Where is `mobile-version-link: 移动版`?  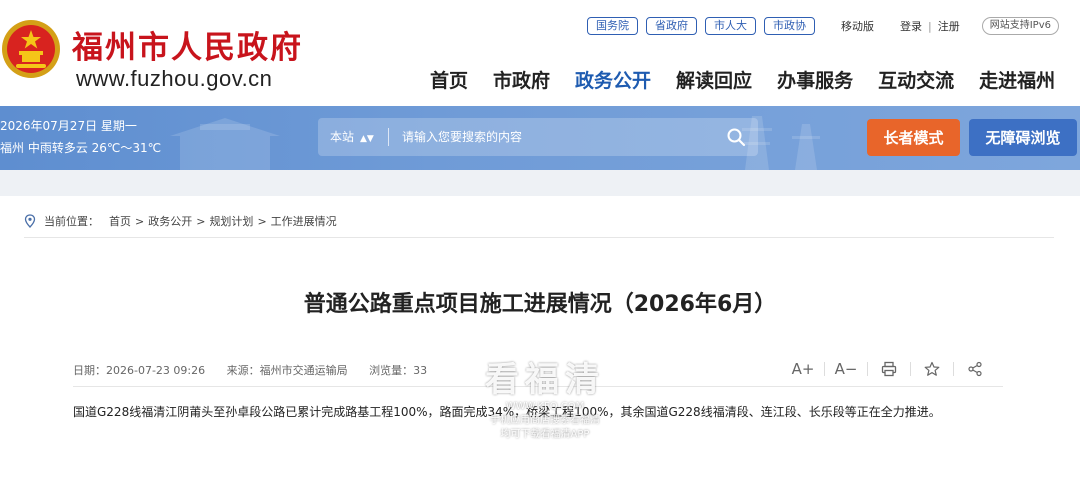 mobile-version-link: 移动版 is located at coordinates (857, 26).